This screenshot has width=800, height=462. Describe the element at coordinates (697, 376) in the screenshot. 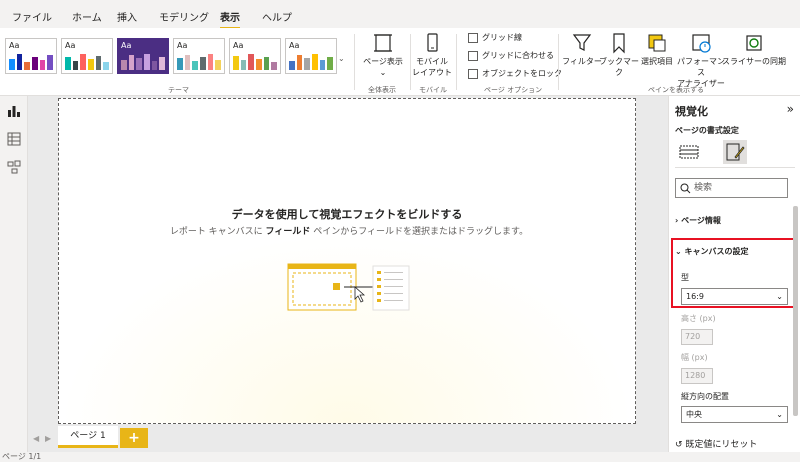

I see `width-input: 1280` at that location.